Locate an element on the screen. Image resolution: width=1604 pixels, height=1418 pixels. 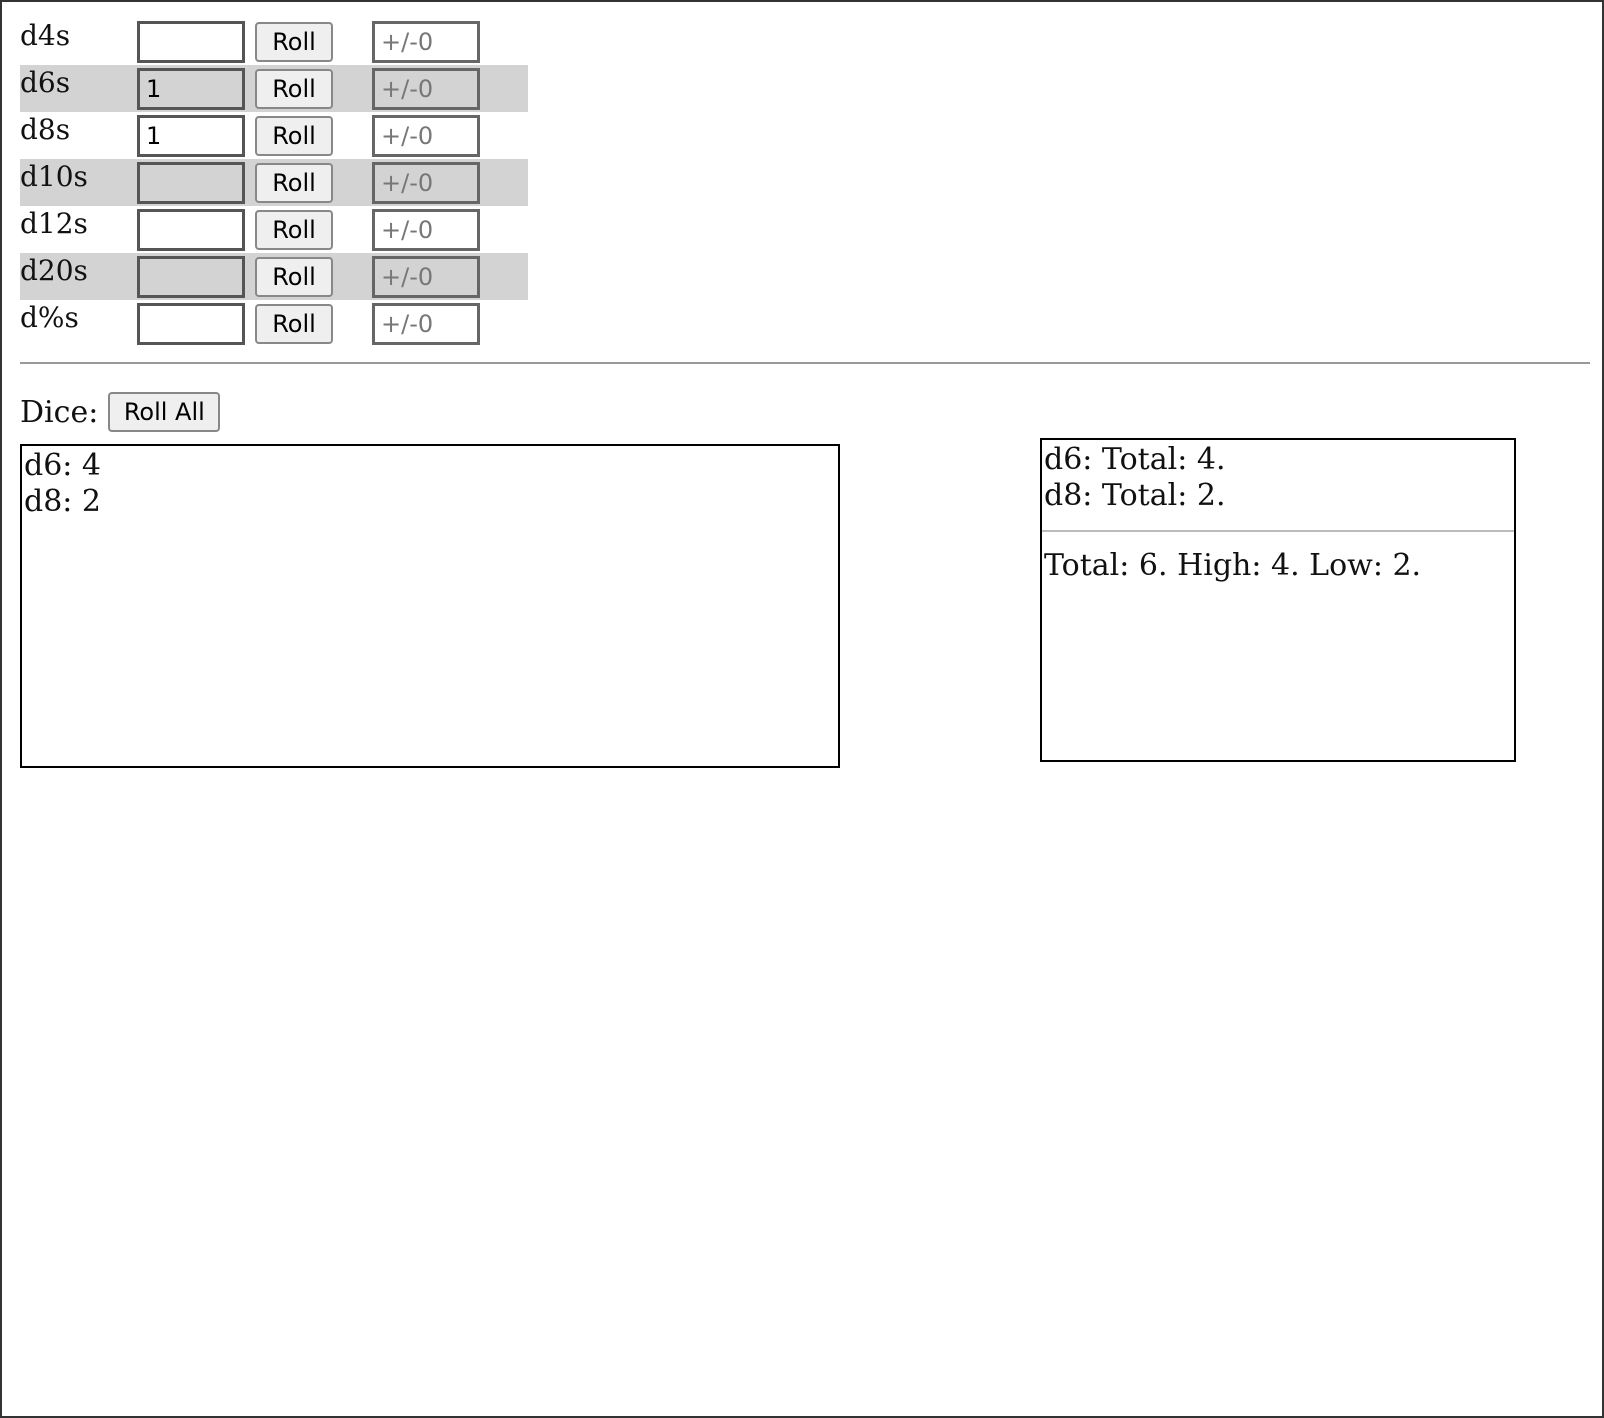
dice-label: d4s is located at coordinates (45, 35).